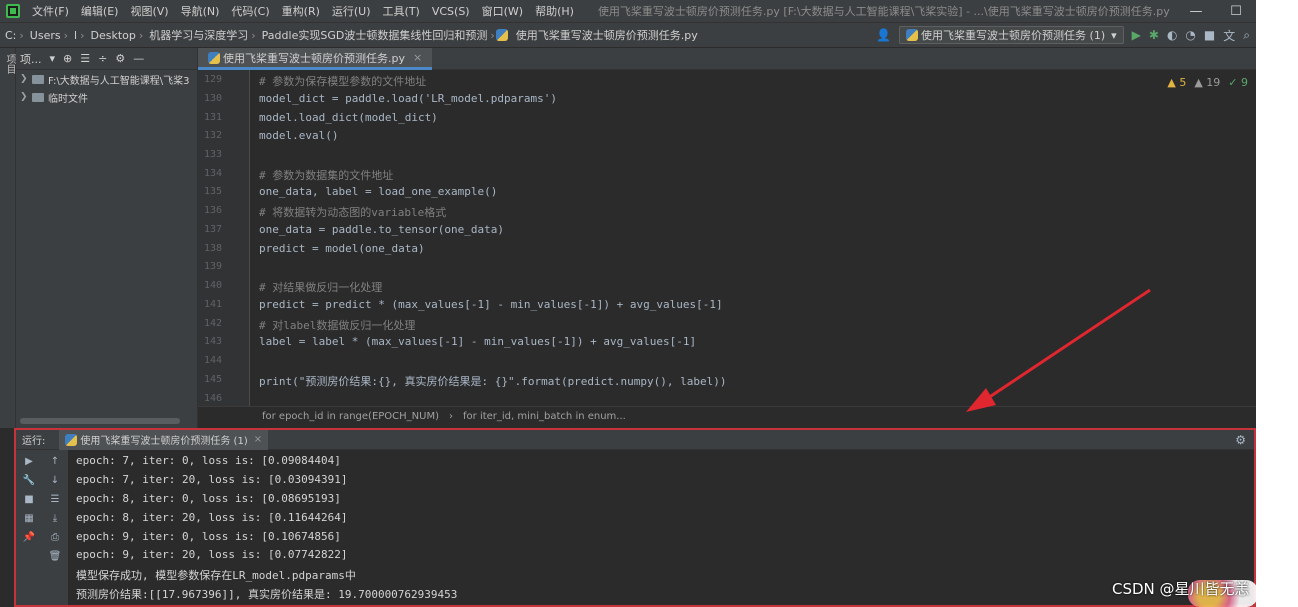  Describe the element at coordinates (208, 460) in the screenshot. I see `console-output-line: epoch: 7, iter: 0, loss is: [0.09084404]` at that location.